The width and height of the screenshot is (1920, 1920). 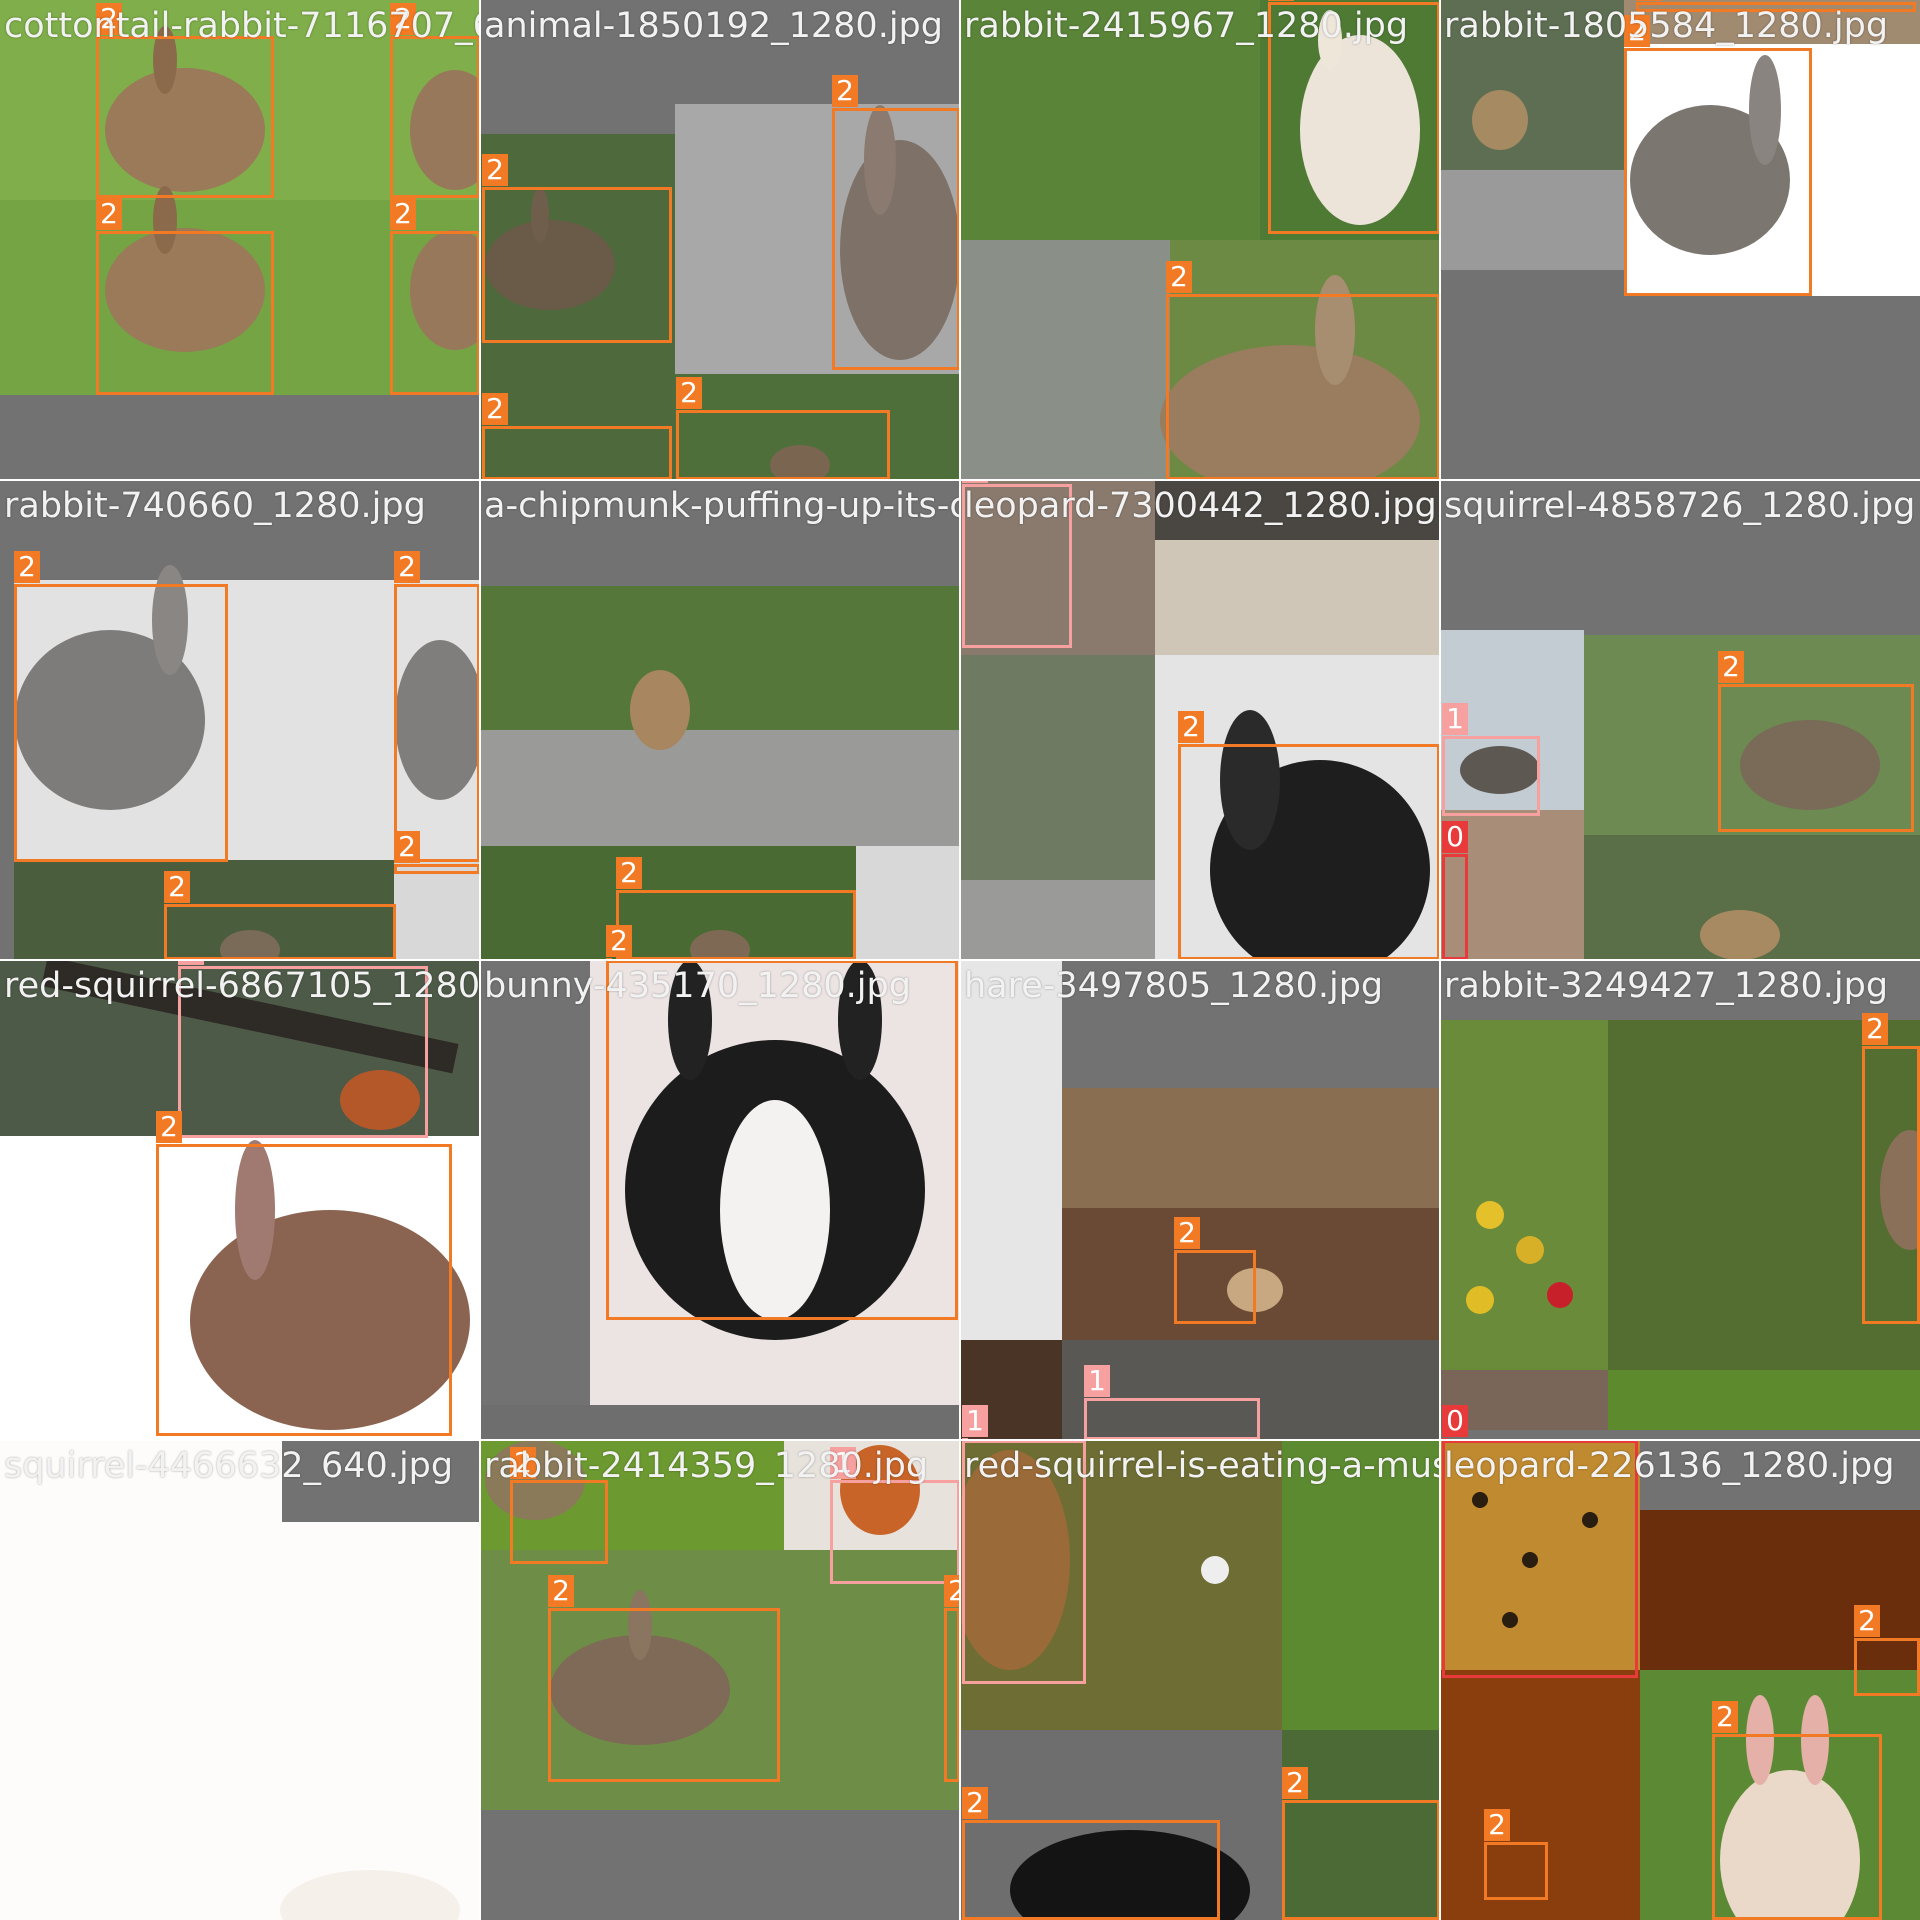 I want to click on tile-filename: squirrel-4466632_640.jpg, so click(x=229, y=1466).